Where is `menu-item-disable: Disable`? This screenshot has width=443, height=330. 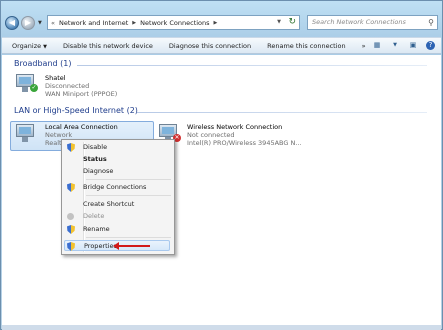
menu-item-disable: Disable is located at coordinates (95, 147).